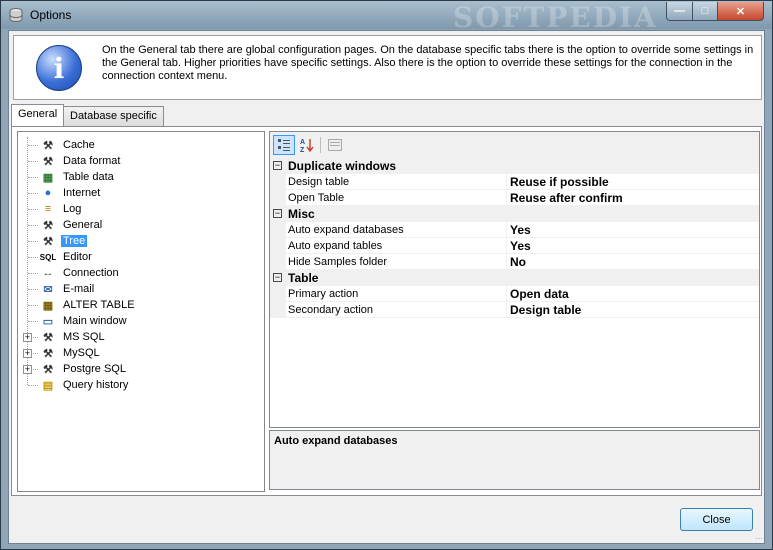 This screenshot has width=773, height=550. Describe the element at coordinates (514, 166) in the screenshot. I see `property-category: − Duplicate windows` at that location.